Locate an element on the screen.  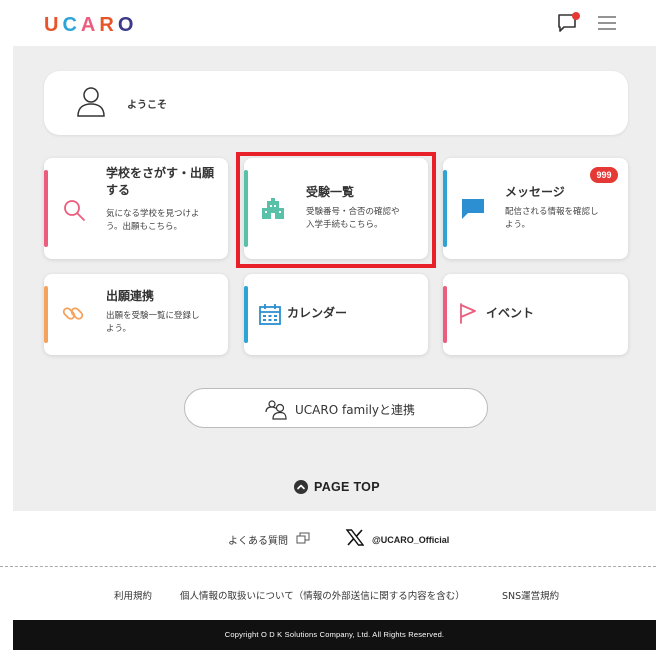
x-account-link: @UCARO_Official is located at coordinates (397, 539).